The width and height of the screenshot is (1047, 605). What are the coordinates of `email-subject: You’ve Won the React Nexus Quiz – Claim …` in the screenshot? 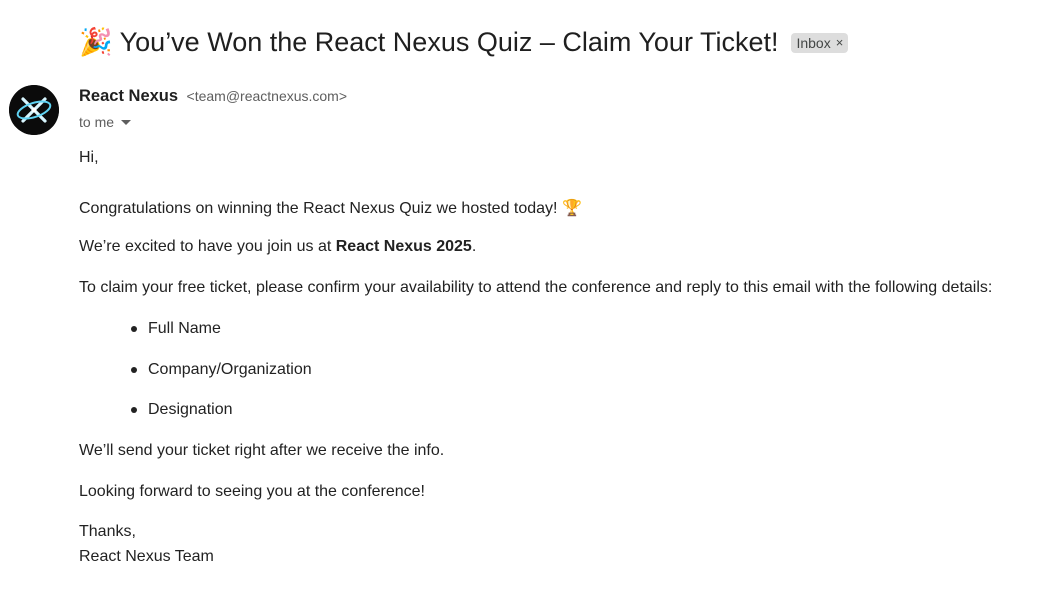 It's located at (449, 42).